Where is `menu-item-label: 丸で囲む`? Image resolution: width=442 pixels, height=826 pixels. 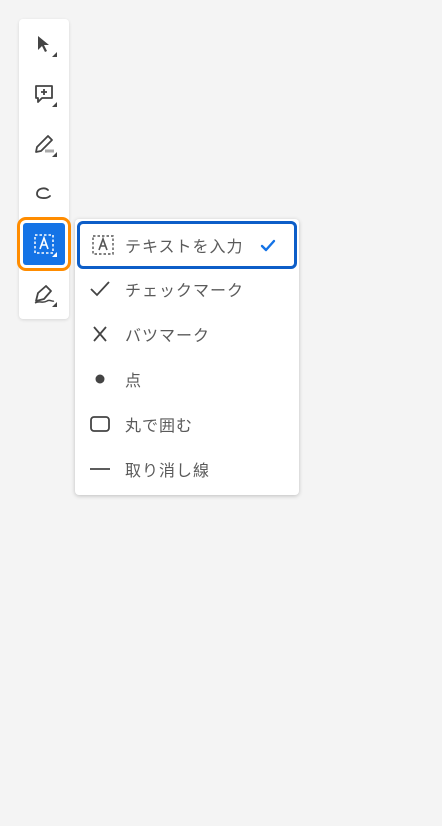
menu-item-label: 丸で囲む is located at coordinates (159, 425).